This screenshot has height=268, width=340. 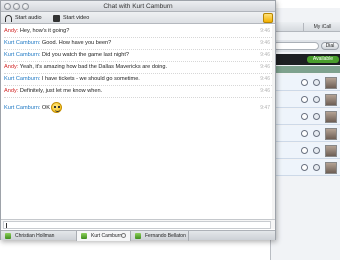 I want to click on start-audio-label: Start audio, so click(x=28, y=18).